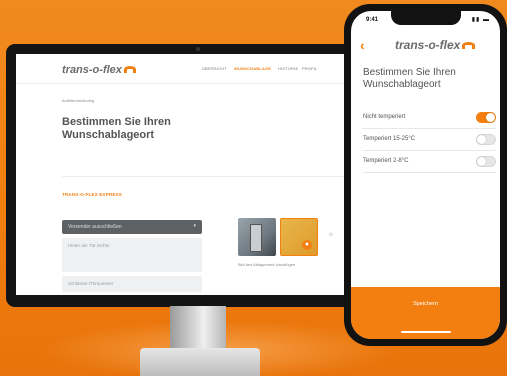 This screenshot has width=507, height=376. Describe the element at coordinates (222, 176) in the screenshot. I see `section-divider` at that location.